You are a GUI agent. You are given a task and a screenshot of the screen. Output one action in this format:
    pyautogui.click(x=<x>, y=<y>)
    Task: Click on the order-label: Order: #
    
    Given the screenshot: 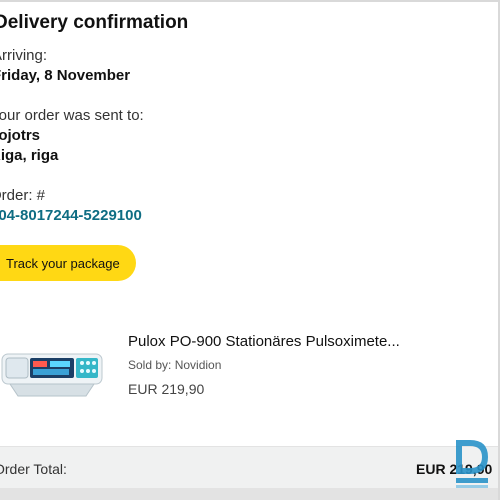 What is the action you would take?
    pyautogui.click(x=23, y=195)
    